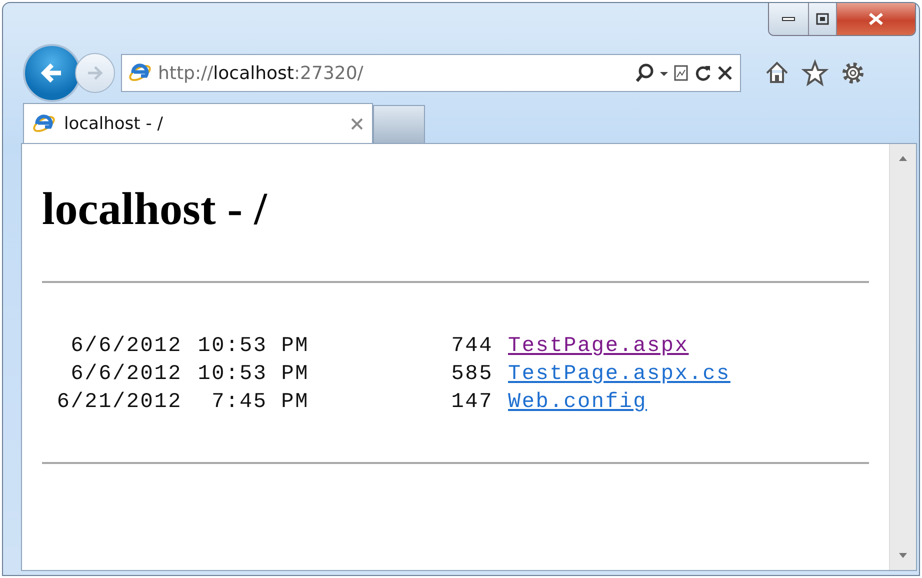 This screenshot has height=578, width=922. What do you see at coordinates (471, 347) in the screenshot?
I see `file-size: 744` at bounding box center [471, 347].